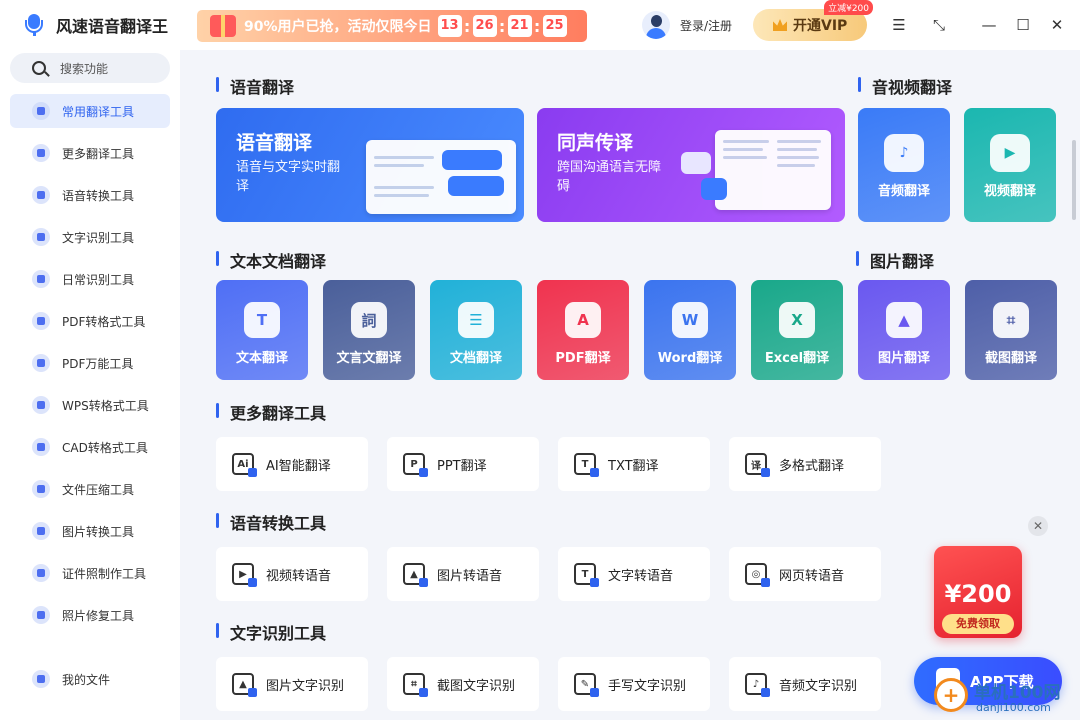  I want to click on close-button: ✕, so click(1057, 25).